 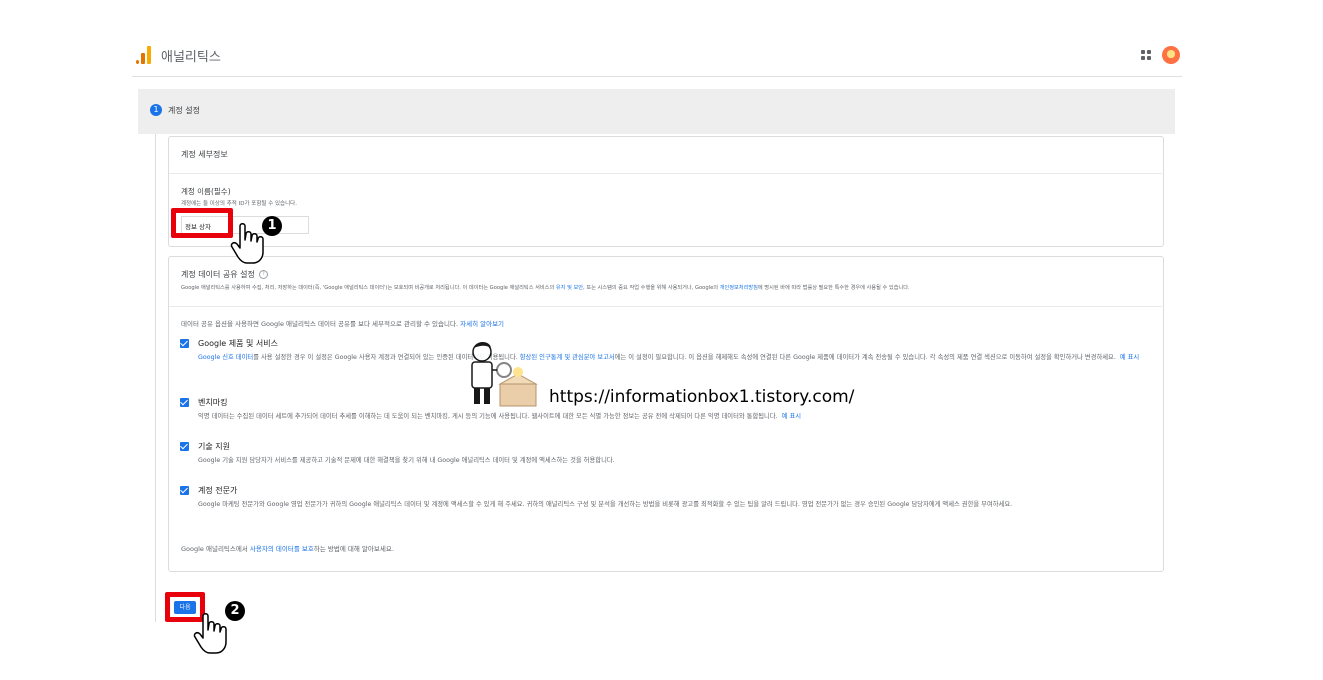 I want to click on step-number-badge: 1, so click(x=156, y=110).